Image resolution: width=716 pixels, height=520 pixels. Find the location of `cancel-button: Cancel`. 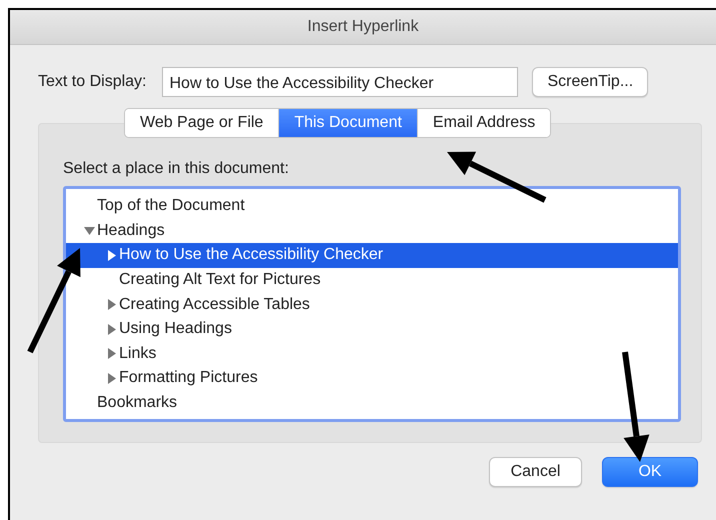

cancel-button: Cancel is located at coordinates (535, 472).